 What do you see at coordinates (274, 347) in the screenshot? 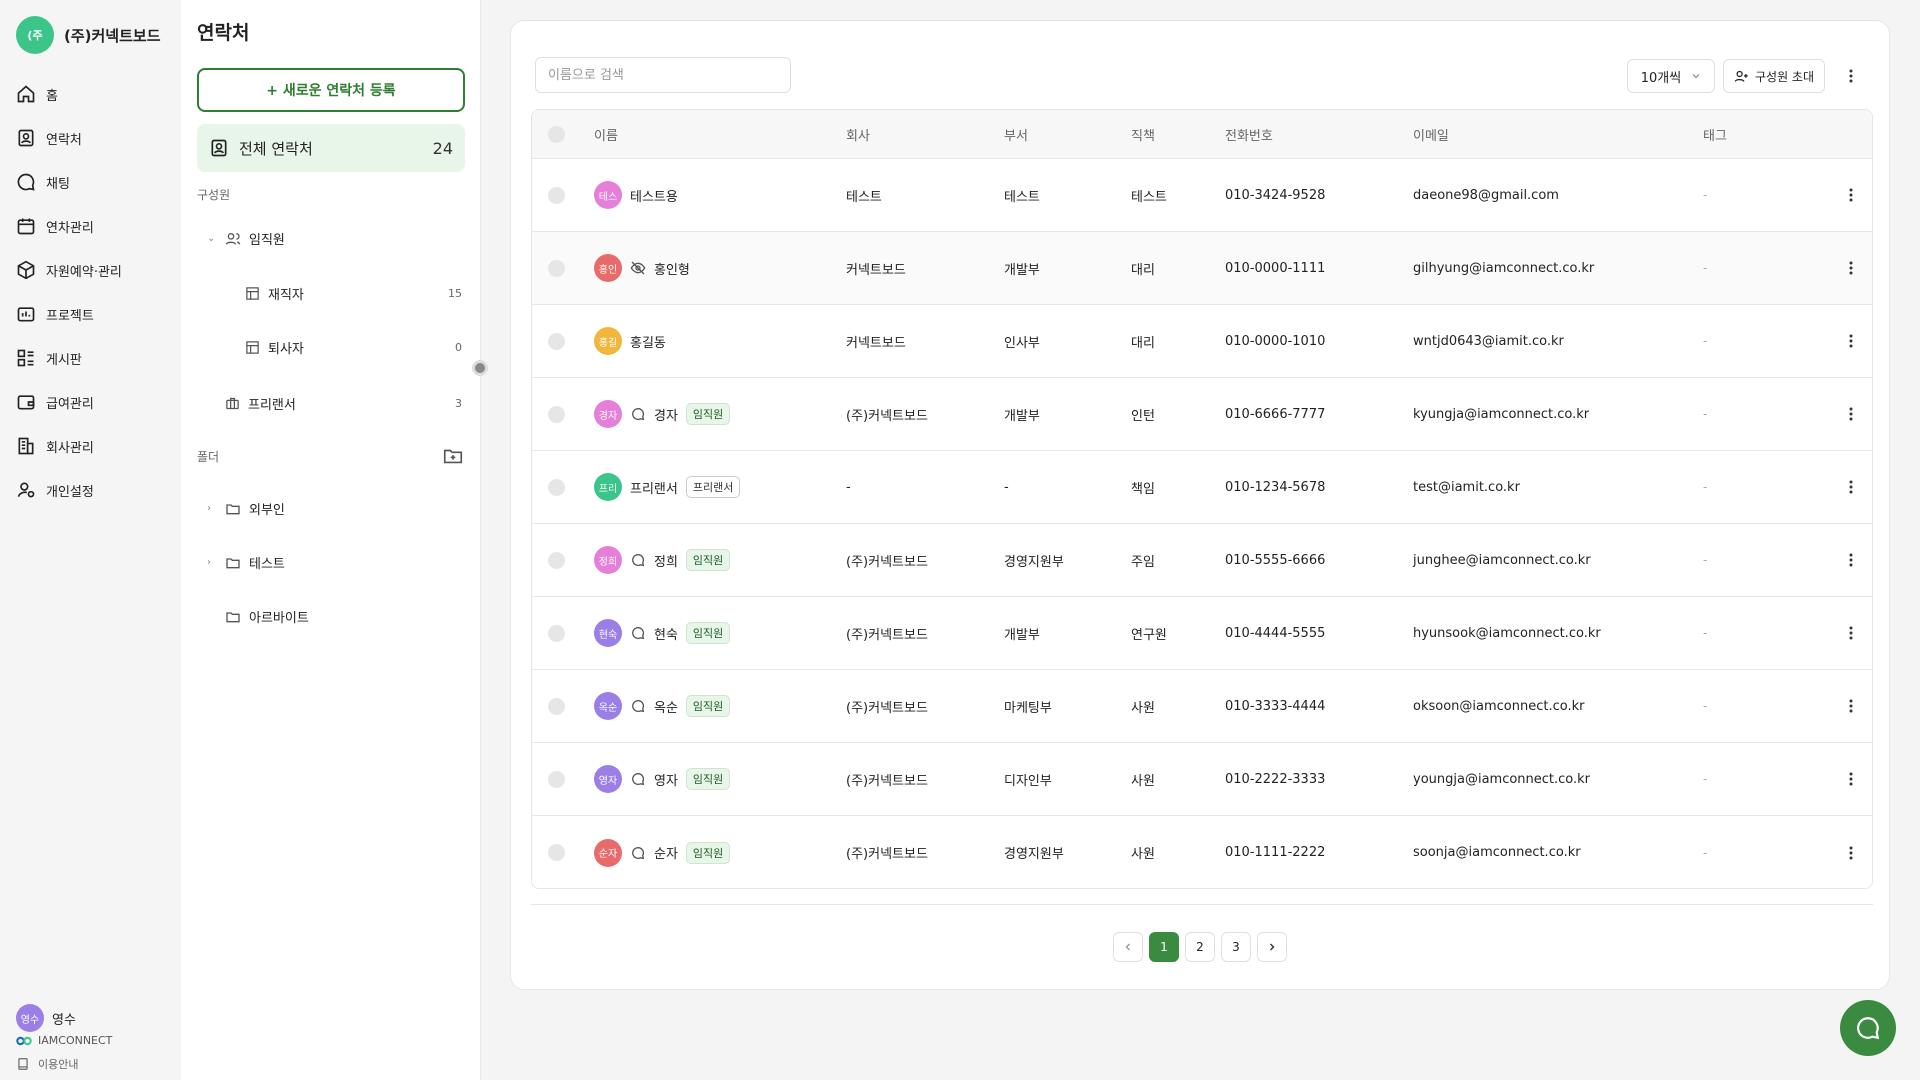
I see `tree-item-retired: 퇴사자` at bounding box center [274, 347].